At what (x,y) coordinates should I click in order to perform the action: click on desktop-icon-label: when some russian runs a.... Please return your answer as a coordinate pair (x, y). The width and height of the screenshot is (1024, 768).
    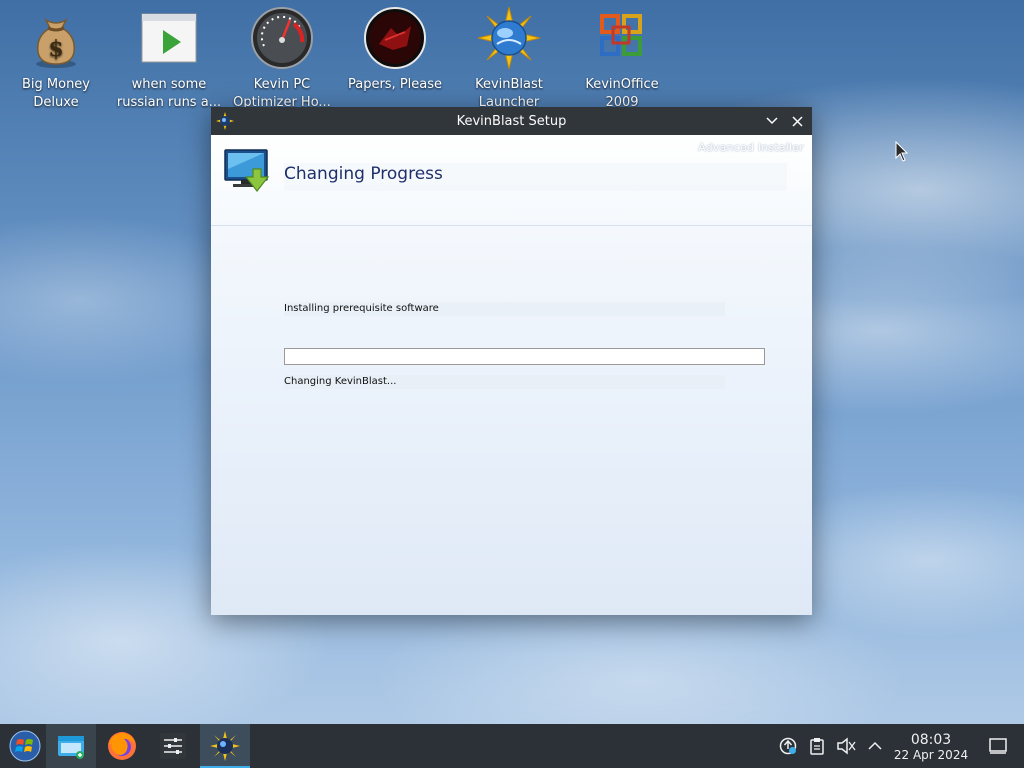
    Looking at the image, I should click on (169, 93).